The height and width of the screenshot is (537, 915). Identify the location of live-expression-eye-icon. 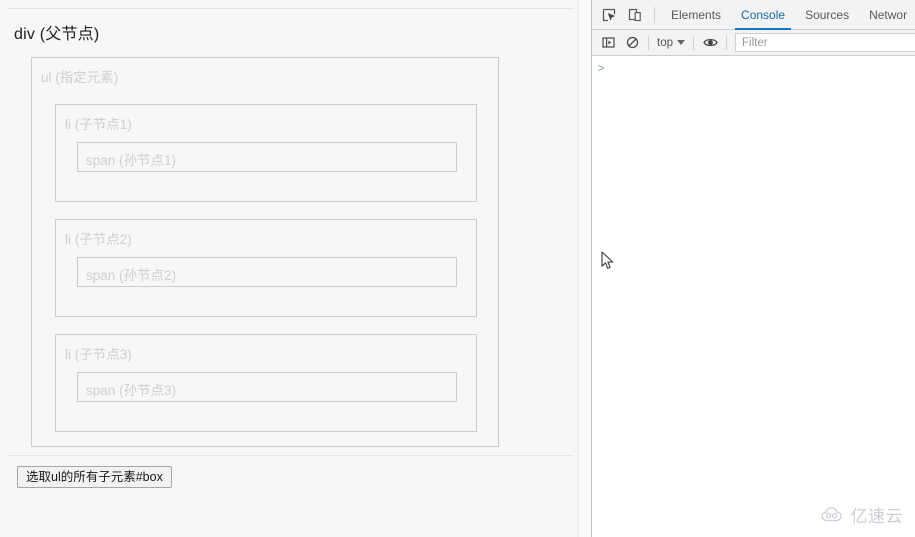
(710, 43).